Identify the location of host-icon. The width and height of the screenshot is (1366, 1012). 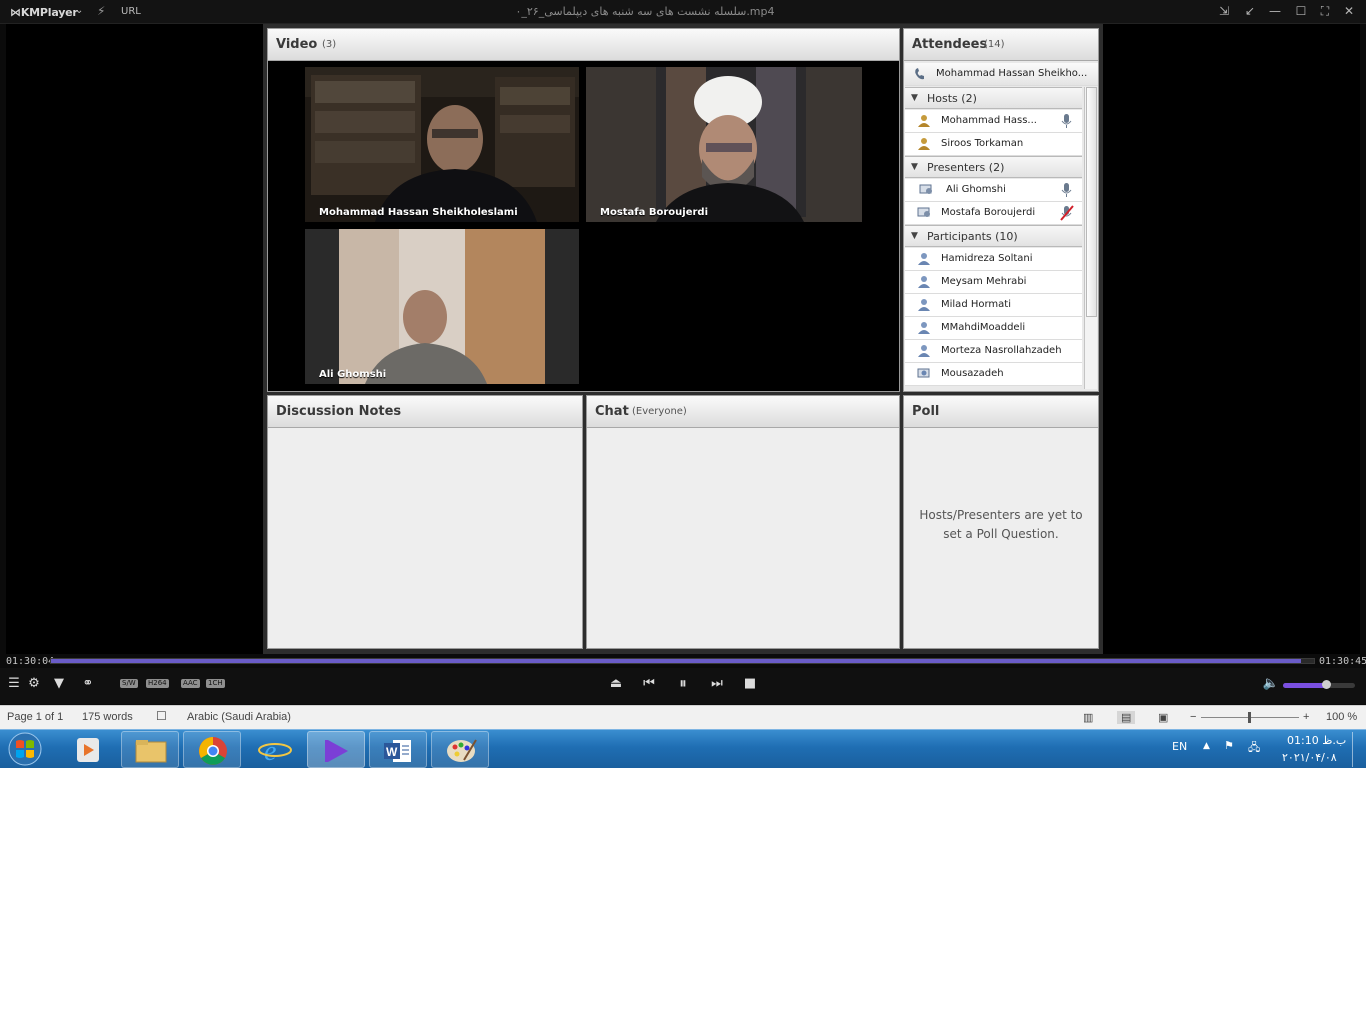
(924, 144).